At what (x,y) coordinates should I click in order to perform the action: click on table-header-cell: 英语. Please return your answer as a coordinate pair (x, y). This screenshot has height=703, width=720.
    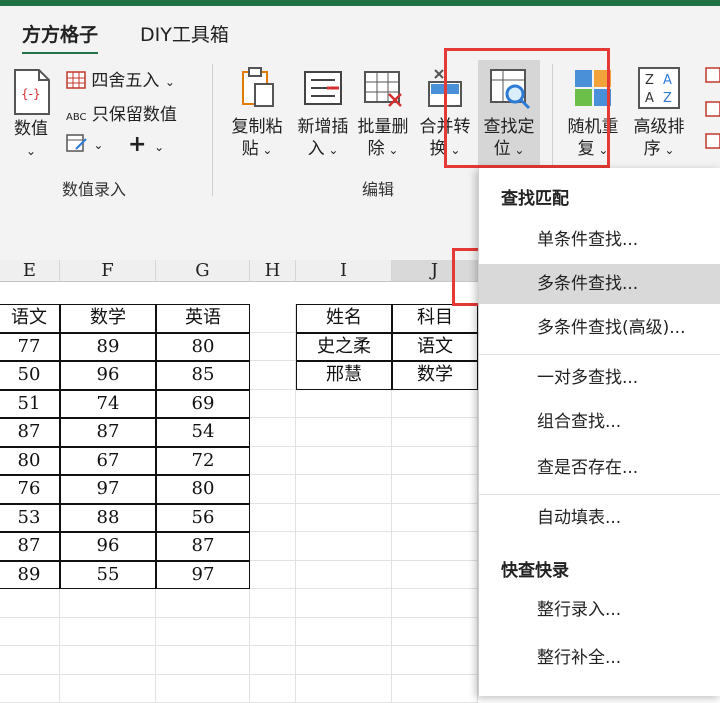
    Looking at the image, I should click on (203, 318).